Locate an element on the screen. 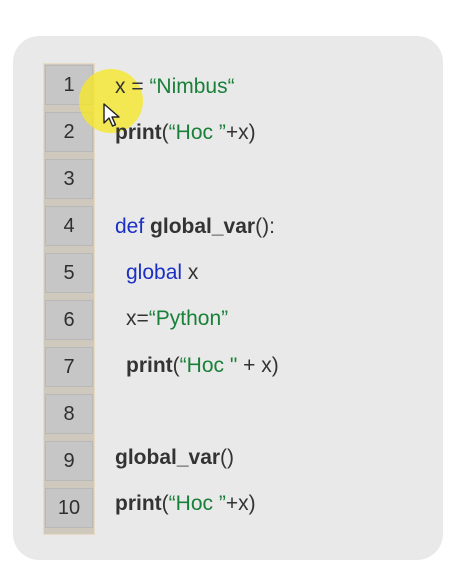 The width and height of the screenshot is (465, 572). line-number-9: 9 is located at coordinates (69, 461).